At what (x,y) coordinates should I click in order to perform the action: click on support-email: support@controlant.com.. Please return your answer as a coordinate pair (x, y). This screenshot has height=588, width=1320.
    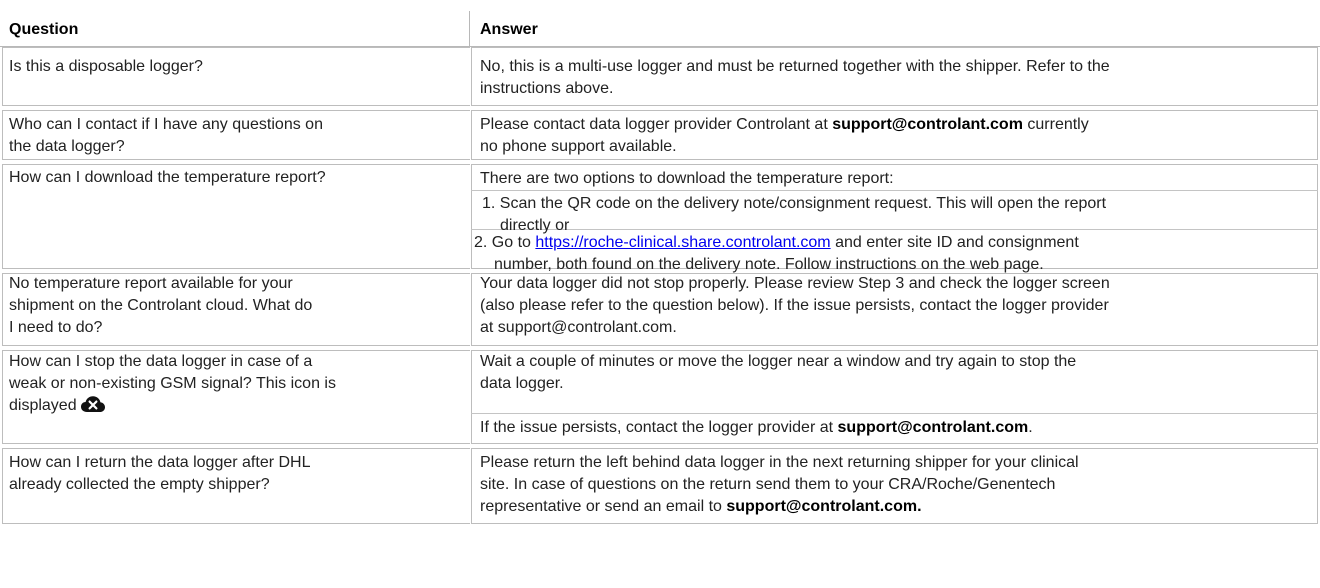
    Looking at the image, I should click on (824, 506).